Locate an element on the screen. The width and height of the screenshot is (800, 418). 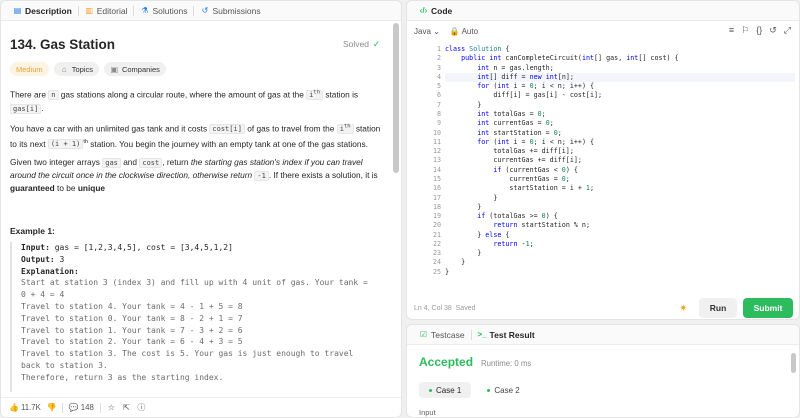
line-number: 23 is located at coordinates (436, 253).